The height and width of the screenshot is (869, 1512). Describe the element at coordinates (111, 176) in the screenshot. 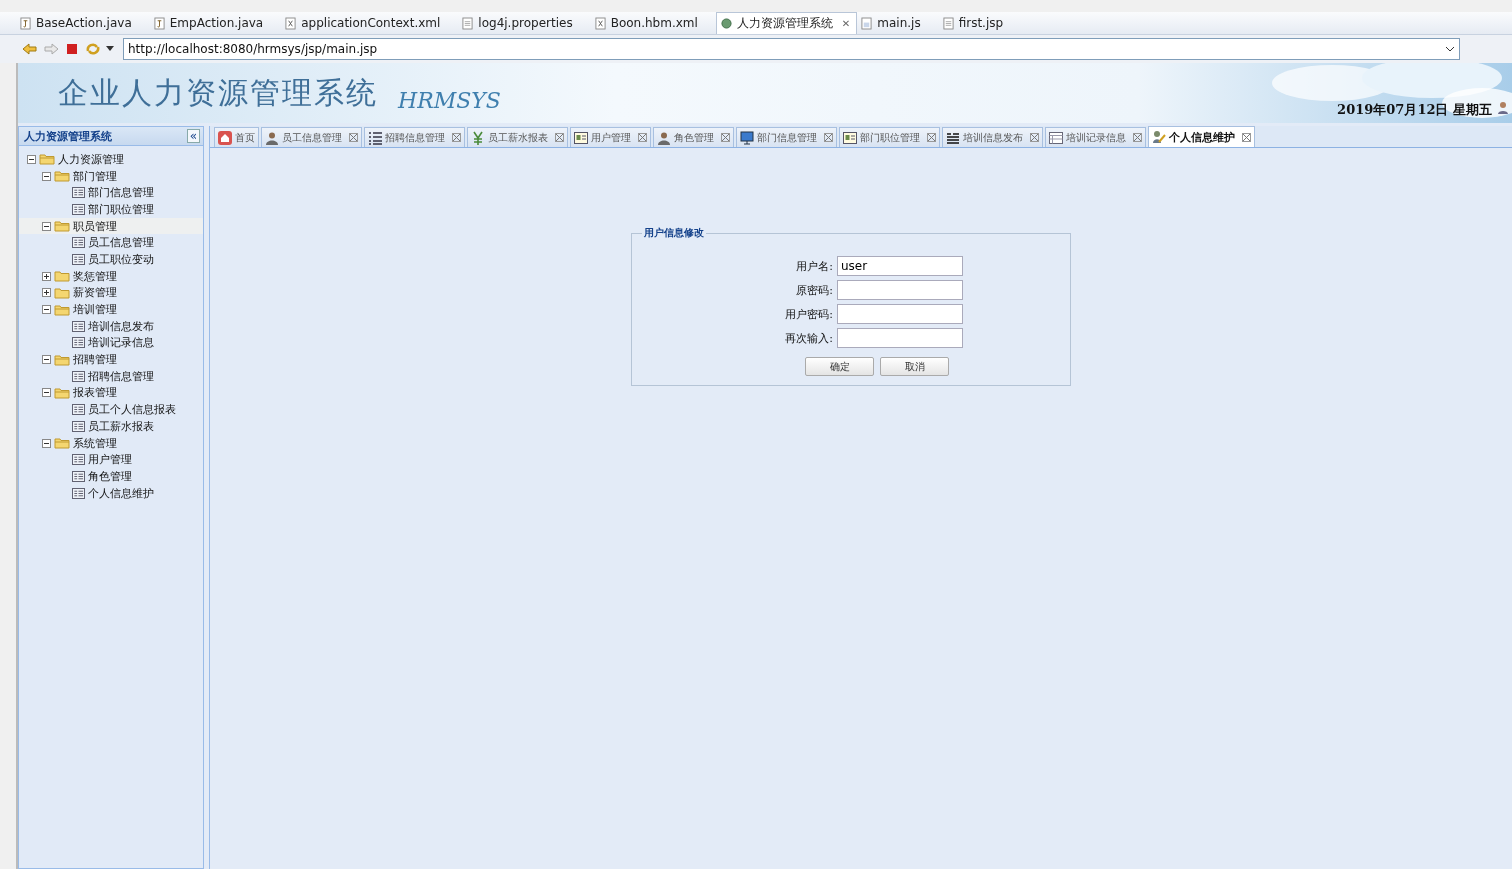

I see `tree-item: 部门管理` at that location.